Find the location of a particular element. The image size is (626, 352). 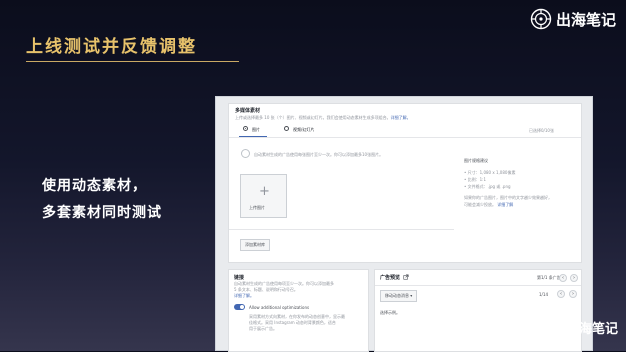

placement-label: 移动动态消息 is located at coordinates (397, 295).